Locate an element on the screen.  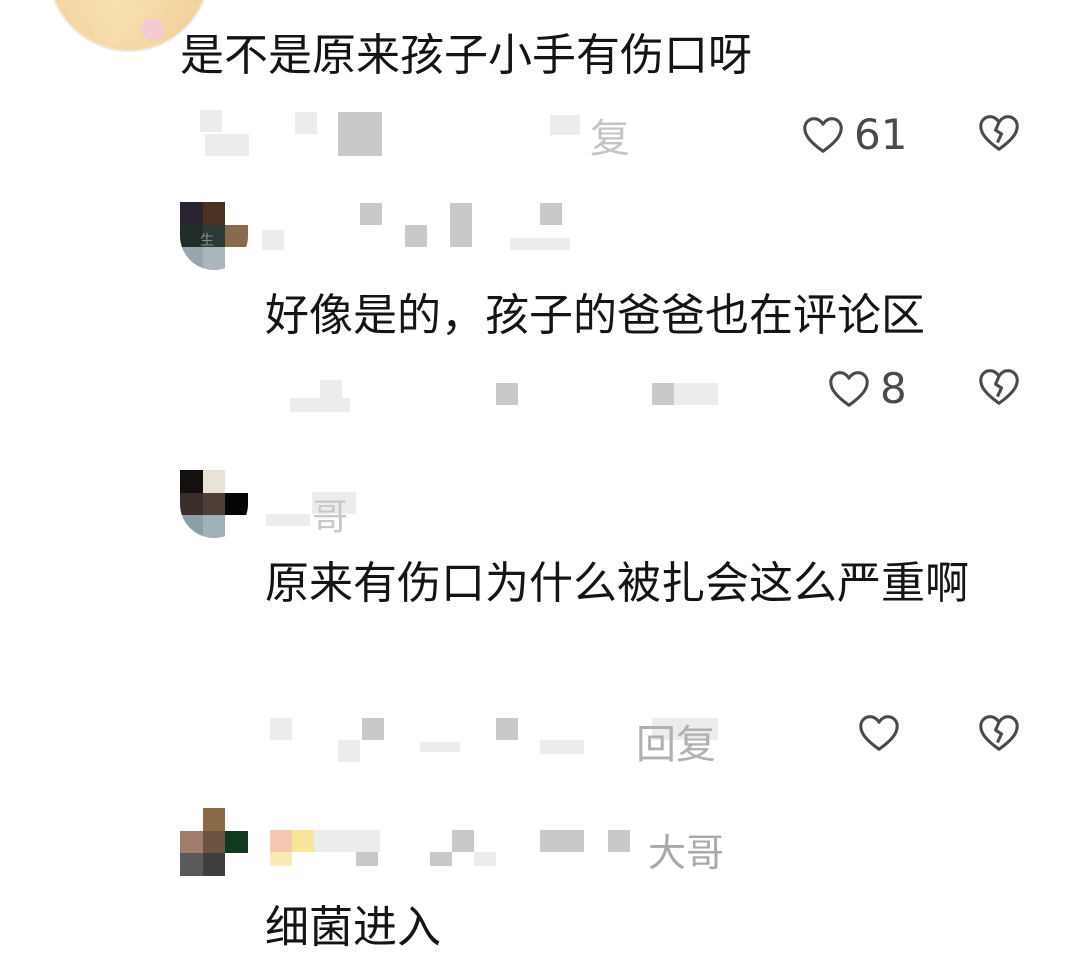
comment-4-text: 细菌进入 is located at coordinates (353, 927).